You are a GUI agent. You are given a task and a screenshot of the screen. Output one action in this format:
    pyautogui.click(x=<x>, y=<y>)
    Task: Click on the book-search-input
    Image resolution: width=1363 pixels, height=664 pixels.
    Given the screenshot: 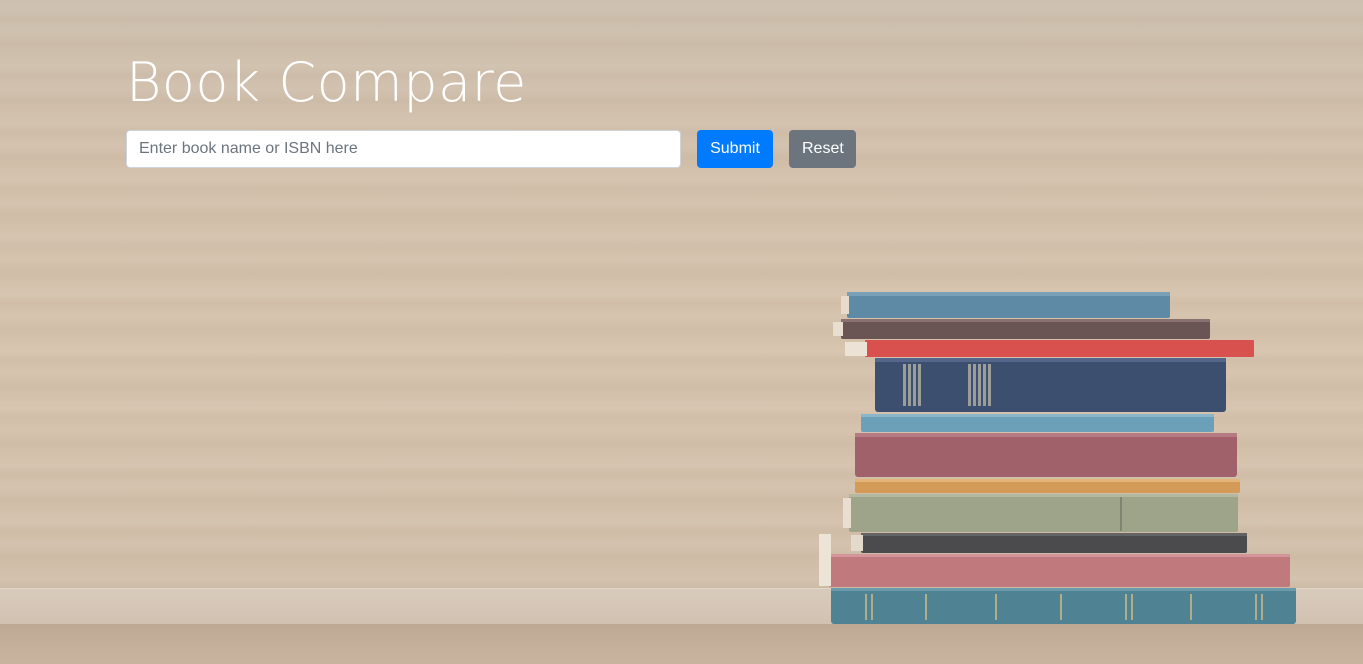 What is the action you would take?
    pyautogui.click(x=403, y=149)
    